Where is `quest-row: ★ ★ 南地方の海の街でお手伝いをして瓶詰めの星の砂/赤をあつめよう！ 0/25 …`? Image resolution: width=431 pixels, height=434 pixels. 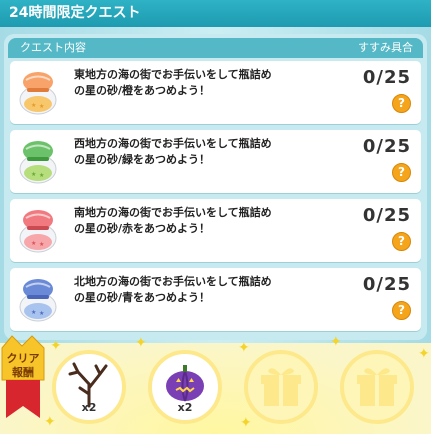
quest-row: ★ ★ 南地方の海の街でお手伝いをして瓶詰めの星の砂/赤をあつめよう！ 0/25 … is located at coordinates (215, 230).